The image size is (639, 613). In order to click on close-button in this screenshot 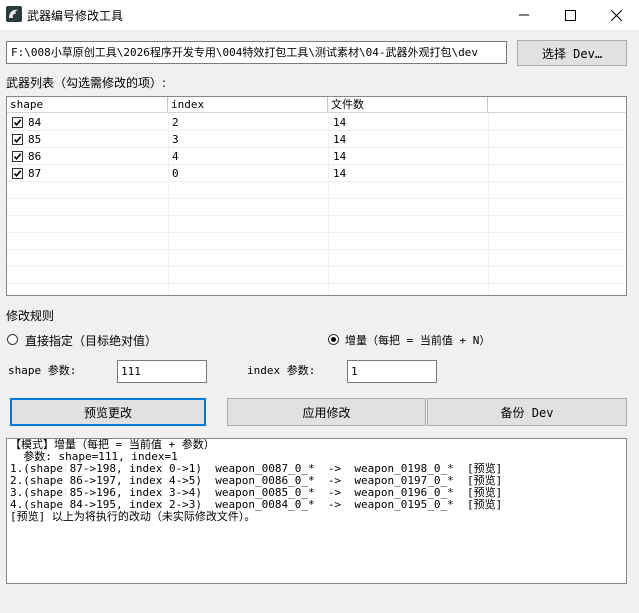, I will do `click(616, 15)`.